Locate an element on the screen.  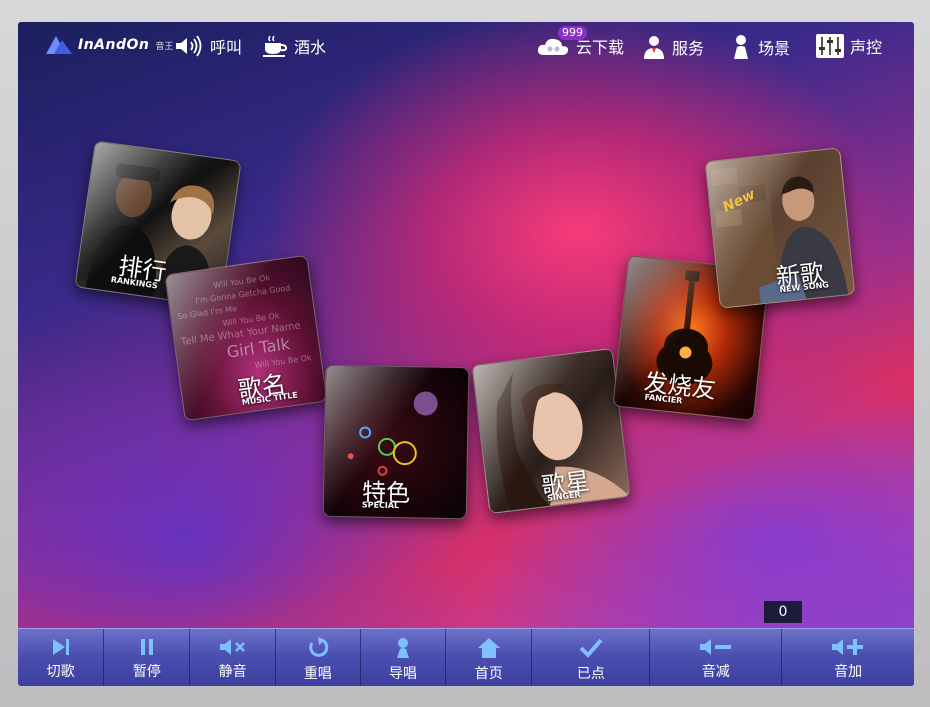
home-icon is located at coordinates (488, 648).